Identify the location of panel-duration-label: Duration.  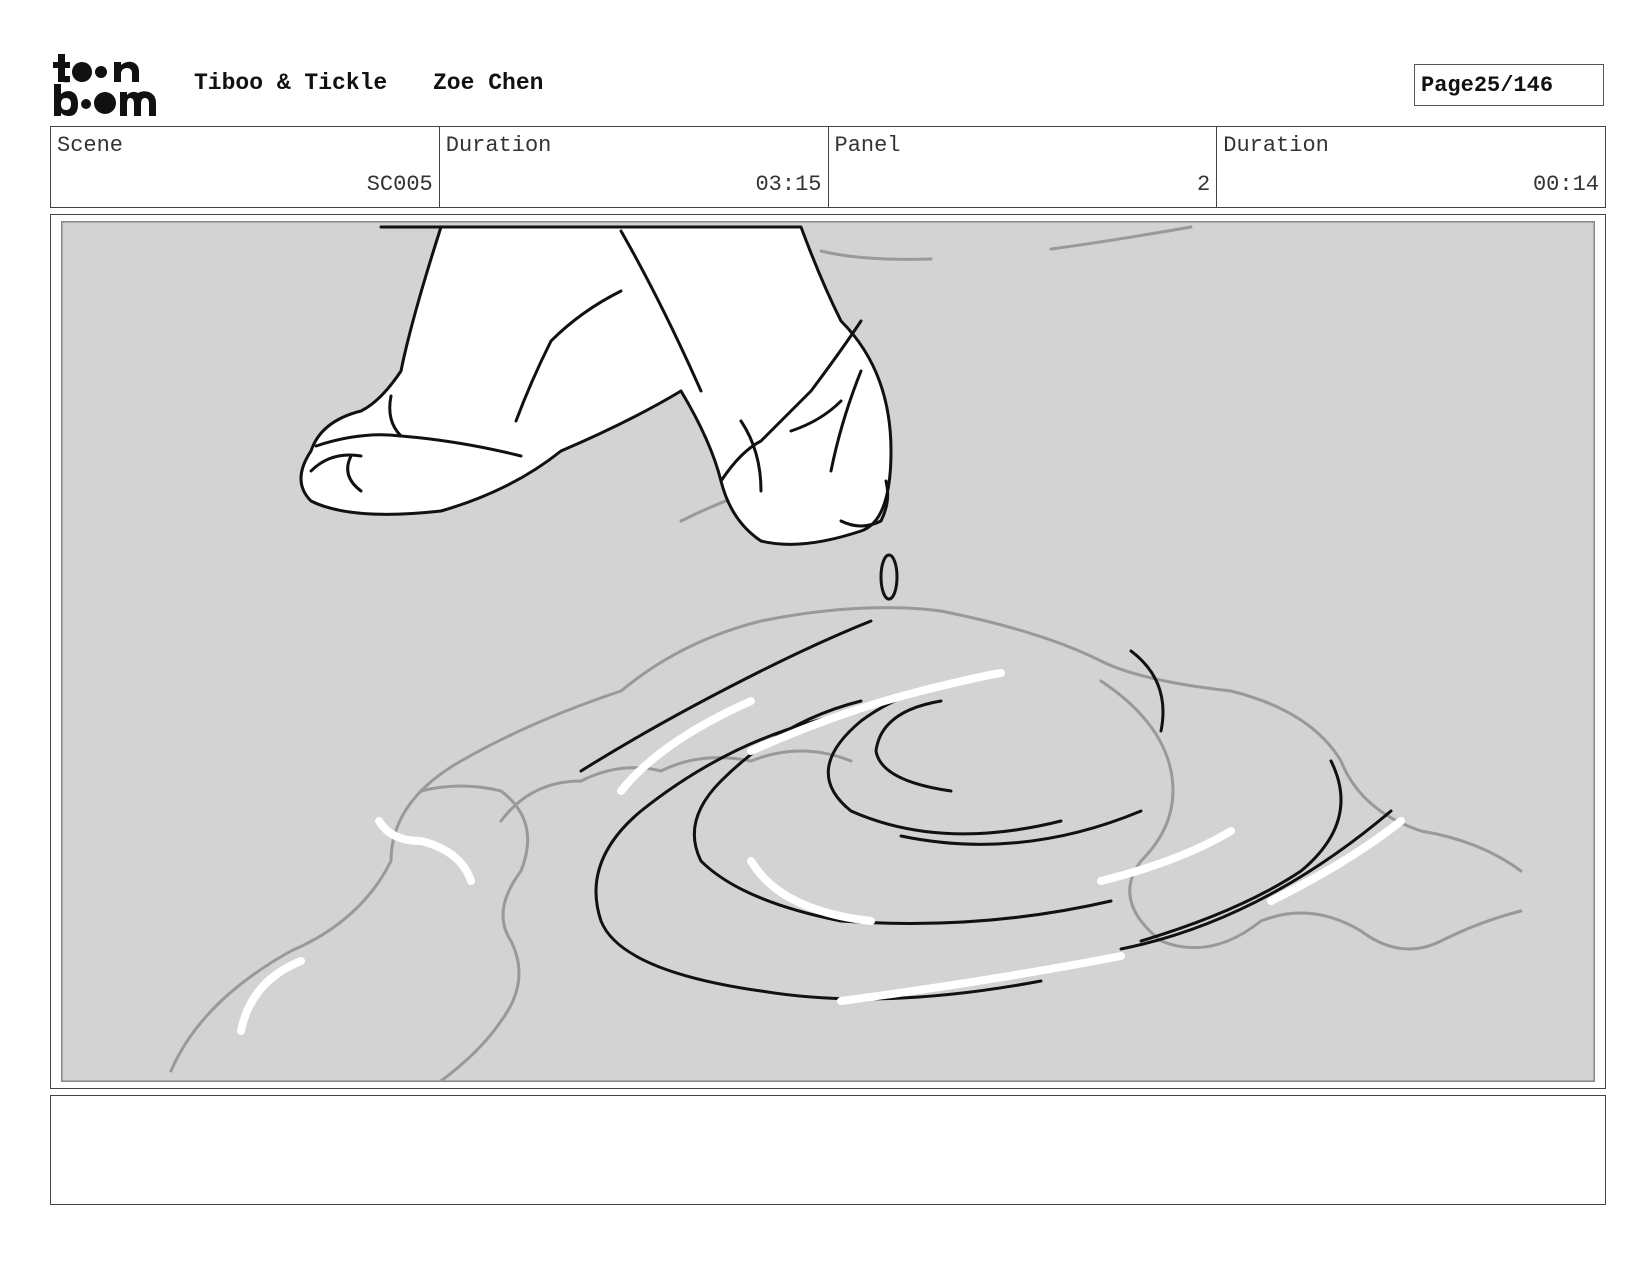
(1276, 145).